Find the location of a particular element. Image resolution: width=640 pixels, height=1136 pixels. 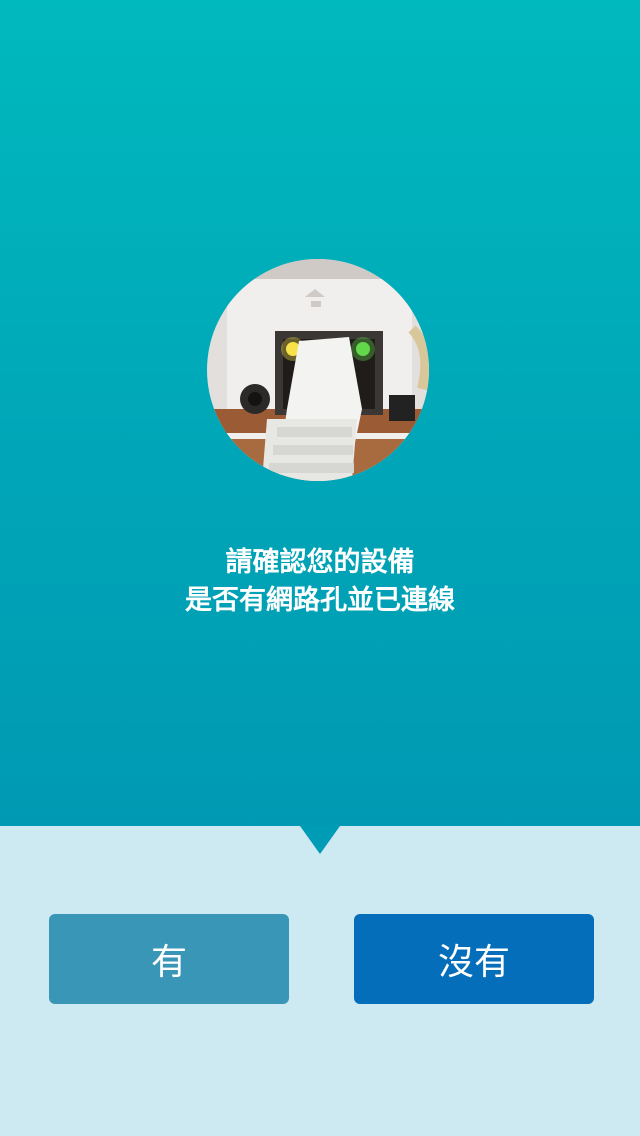

prompt-line-2: 是否有網路孔並已連線 is located at coordinates (320, 600).